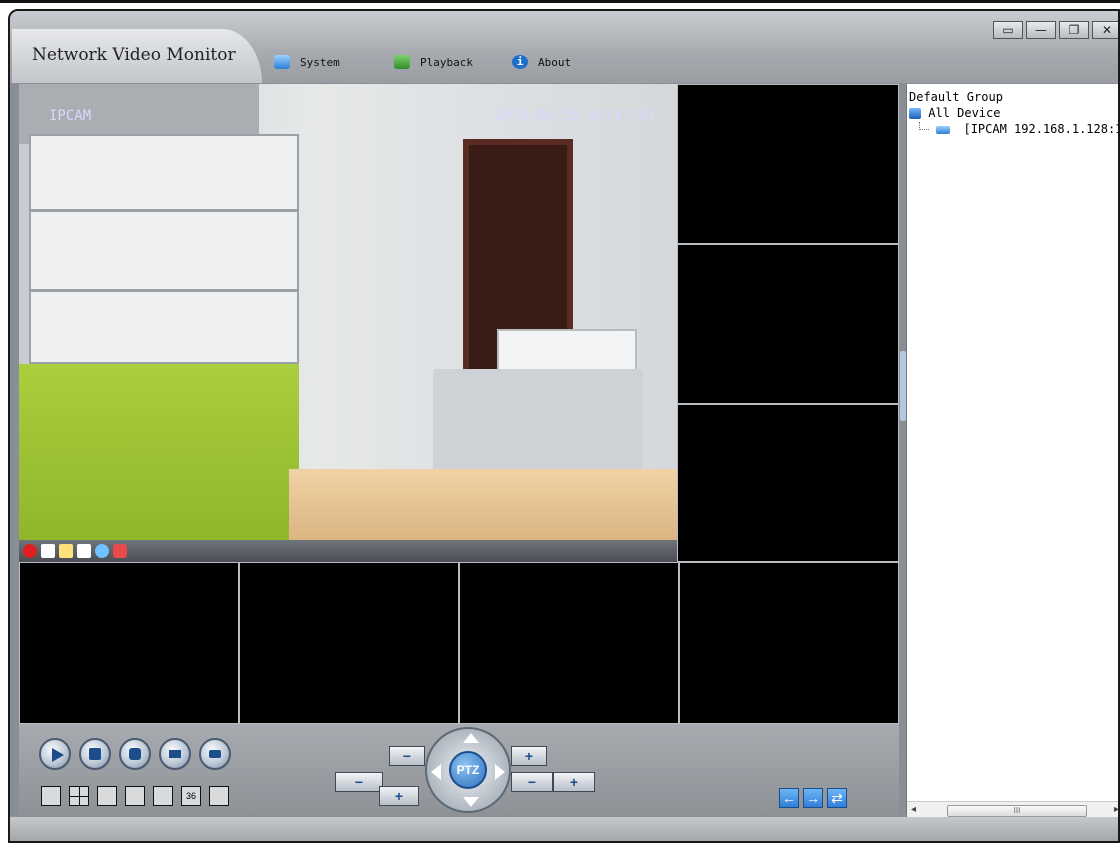 Image resolution: width=1120 pixels, height=843 pixels. What do you see at coordinates (84, 551) in the screenshot?
I see `talk-icon` at bounding box center [84, 551].